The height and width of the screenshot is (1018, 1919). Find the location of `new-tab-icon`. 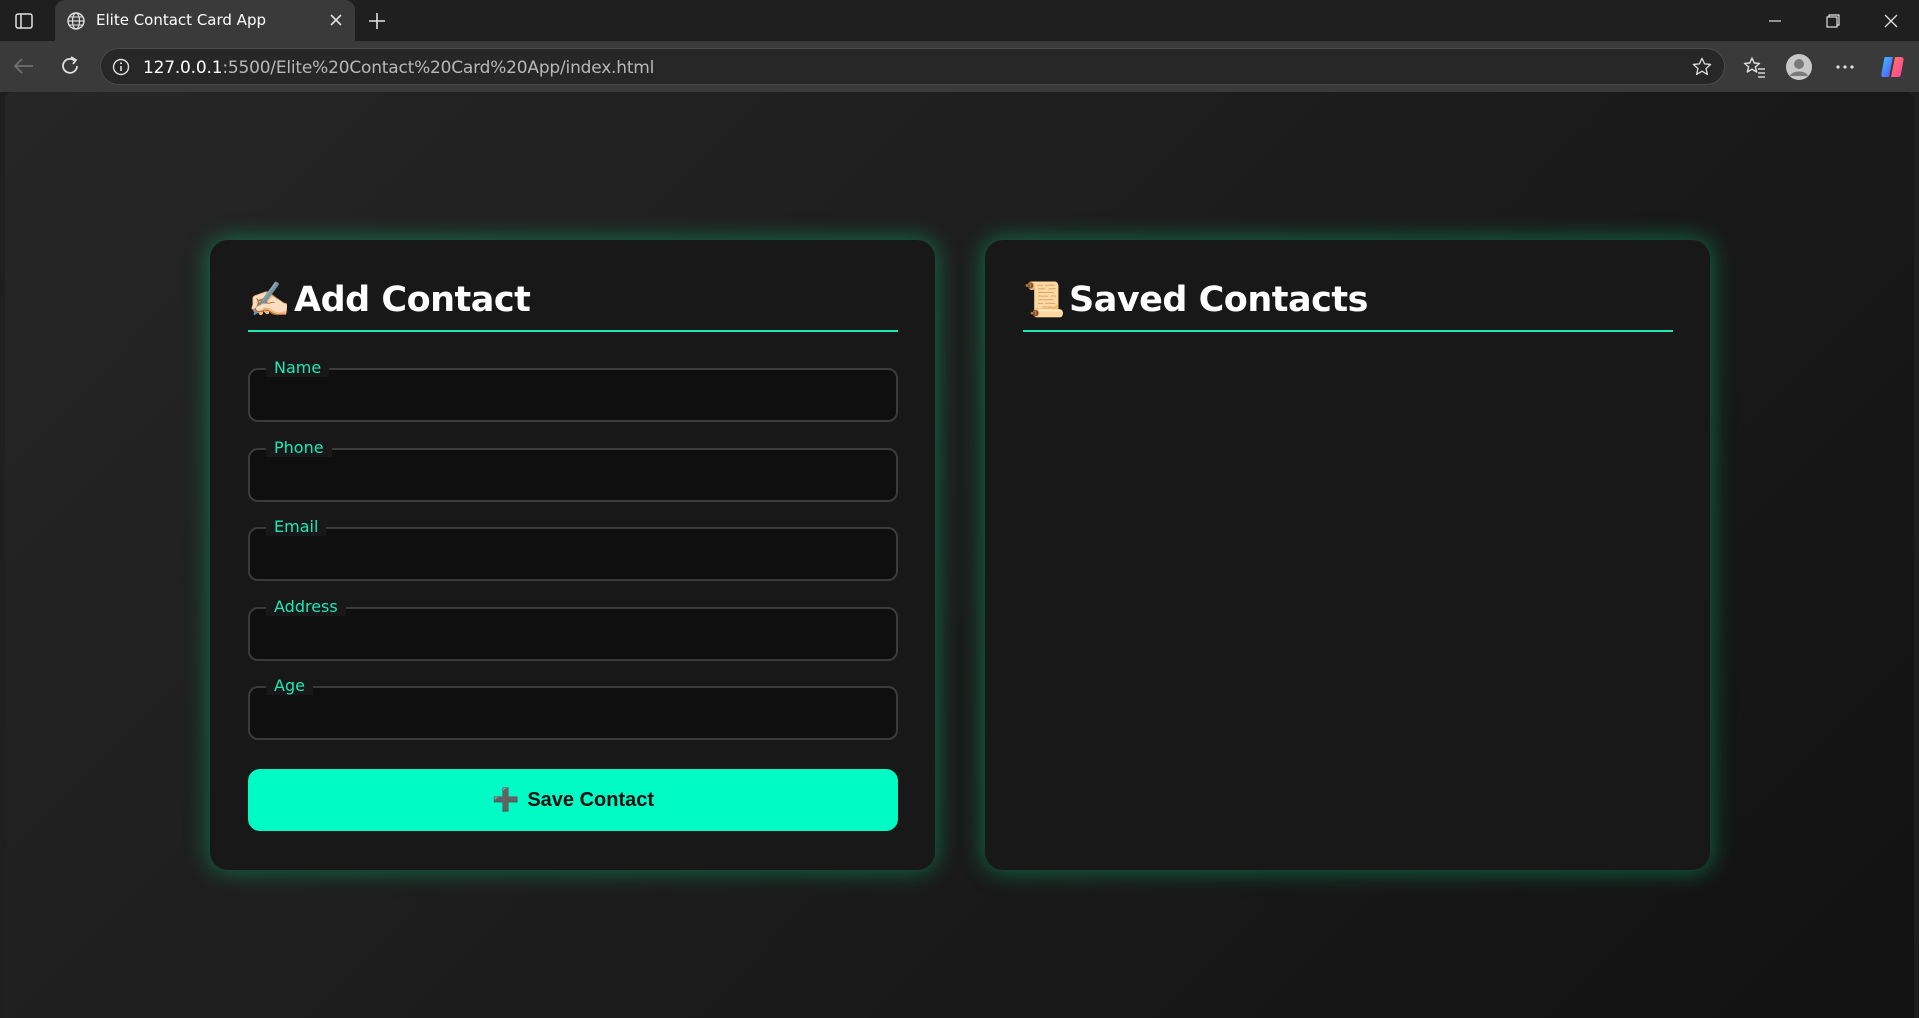

new-tab-icon is located at coordinates (377, 21).